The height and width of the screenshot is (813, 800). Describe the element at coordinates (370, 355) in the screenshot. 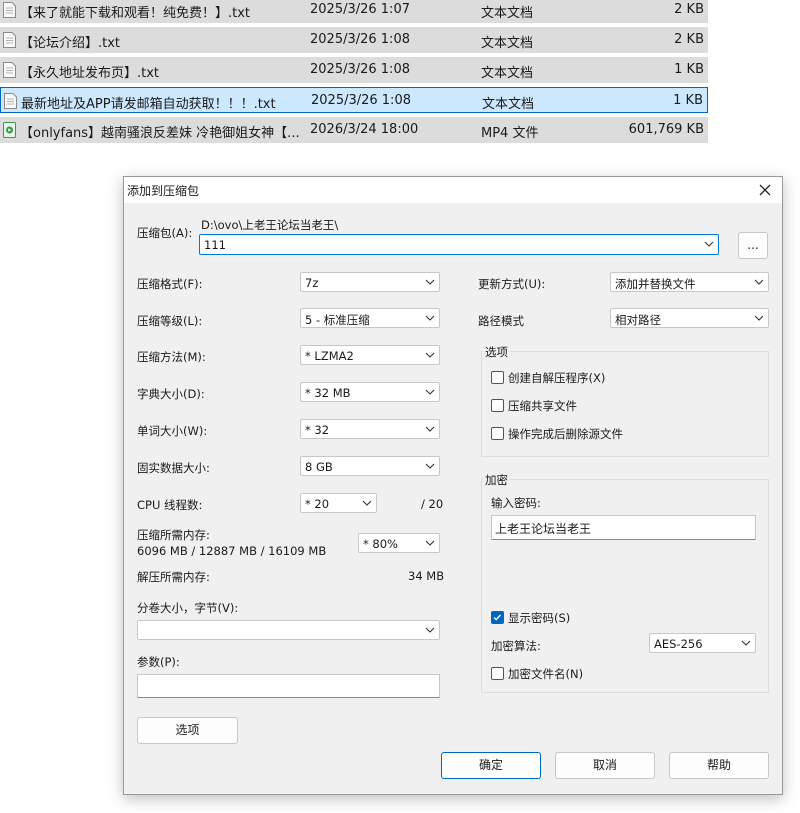

I see `method-select: * LZMA2` at that location.